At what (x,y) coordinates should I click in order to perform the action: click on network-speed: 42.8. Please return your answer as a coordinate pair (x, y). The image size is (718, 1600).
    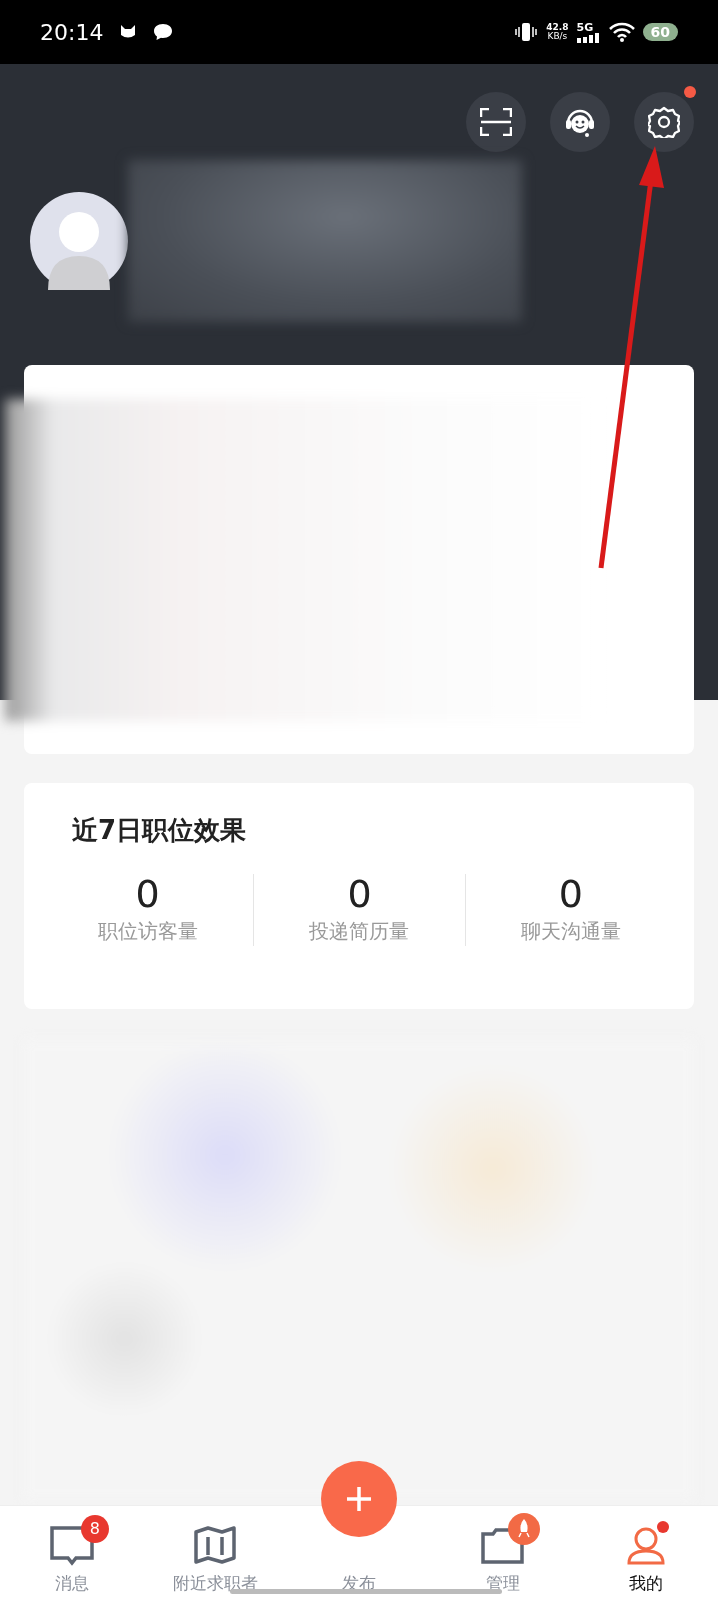
    Looking at the image, I should click on (557, 27).